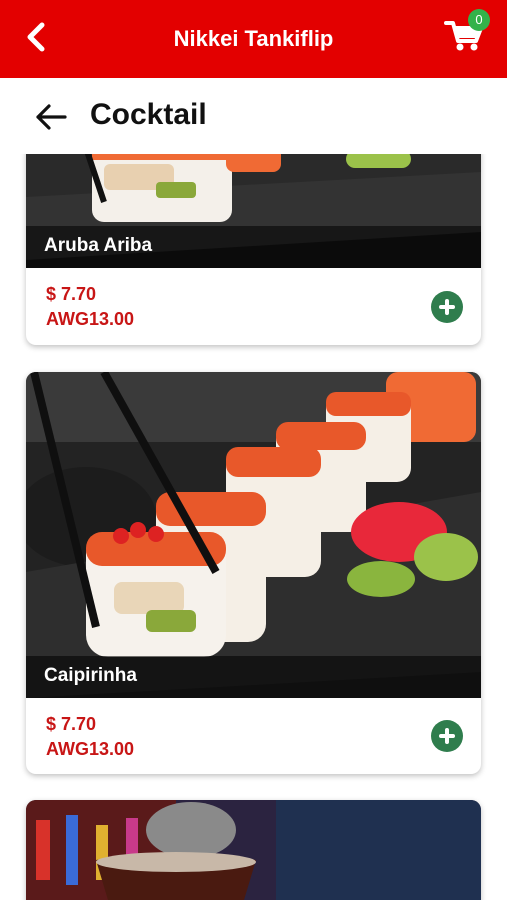 The image size is (507, 900). What do you see at coordinates (98, 245) in the screenshot?
I see `product-name: Aruba Ariba` at bounding box center [98, 245].